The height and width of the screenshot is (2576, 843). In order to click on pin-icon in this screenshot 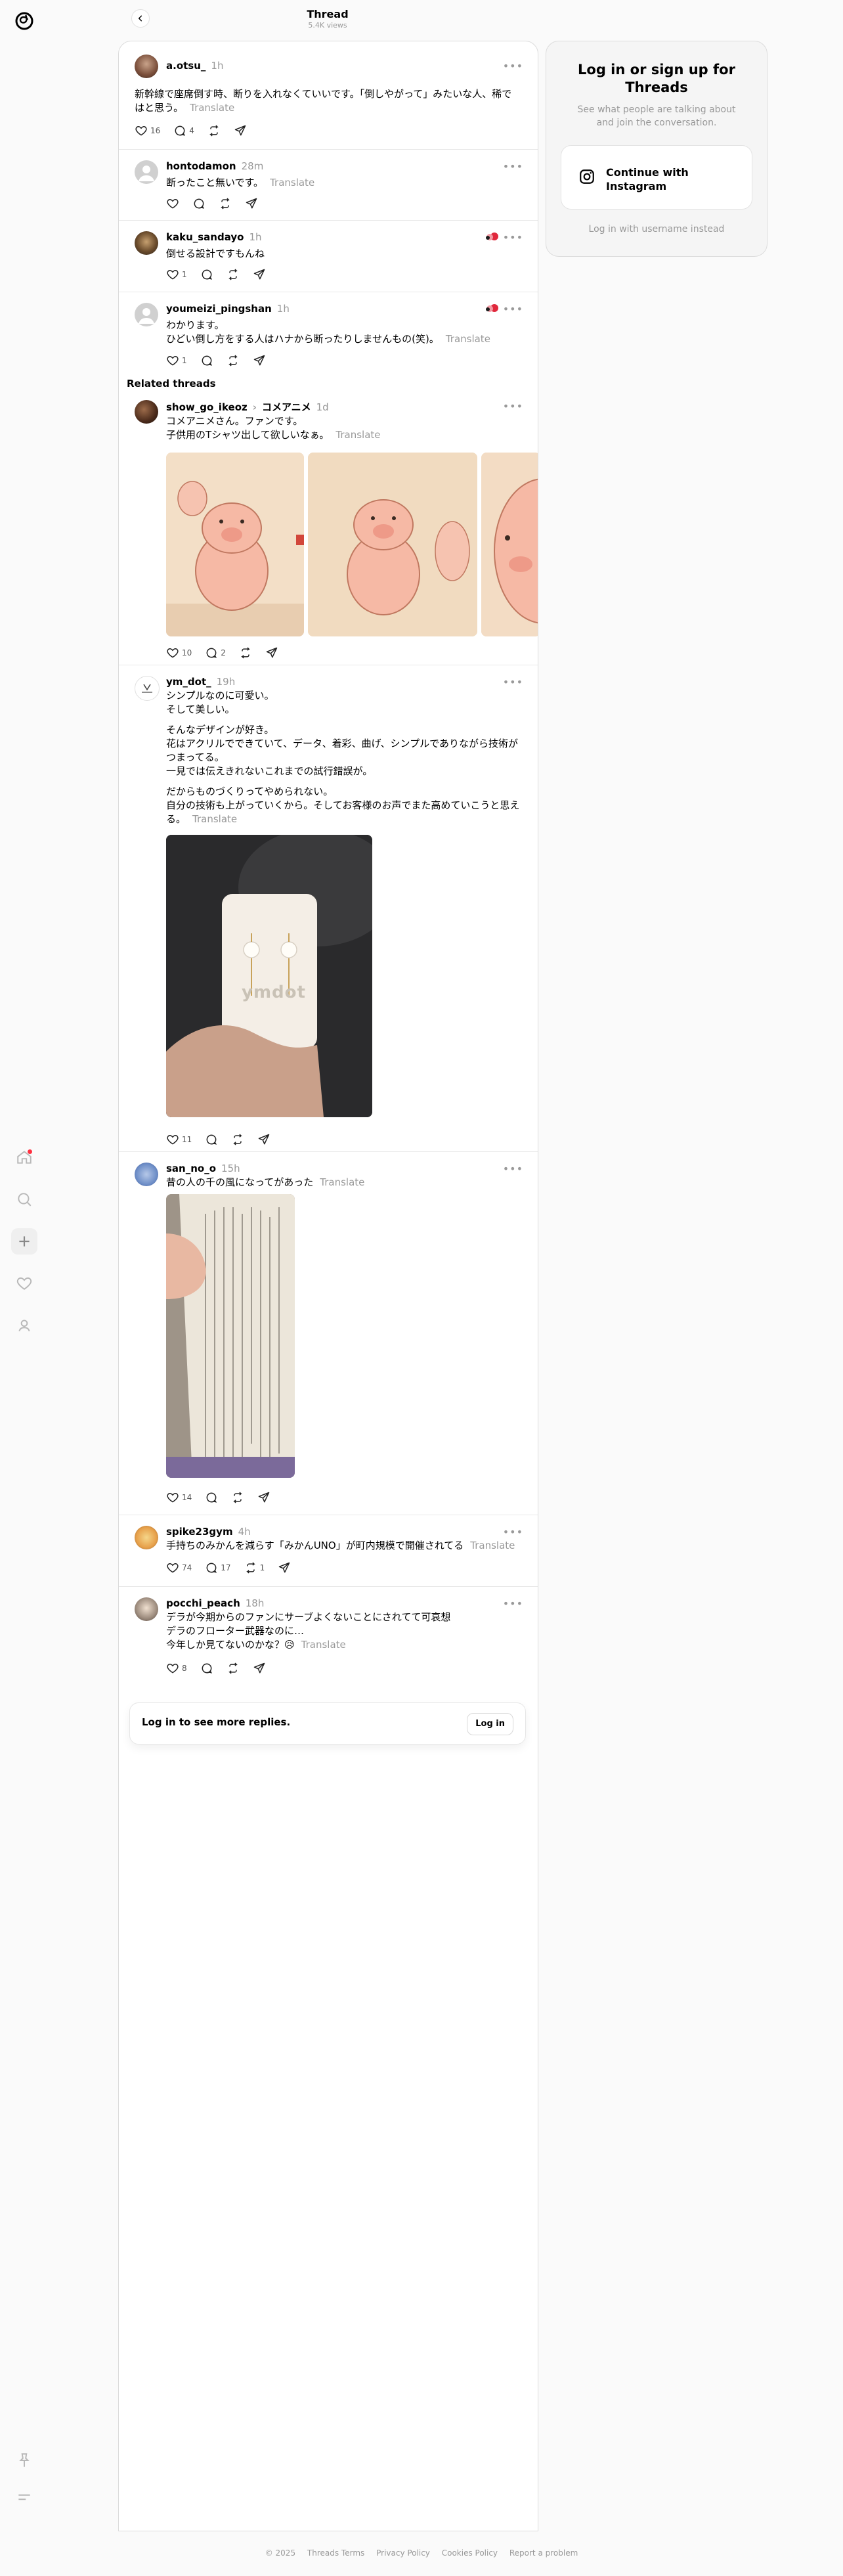, I will do `click(24, 2460)`.